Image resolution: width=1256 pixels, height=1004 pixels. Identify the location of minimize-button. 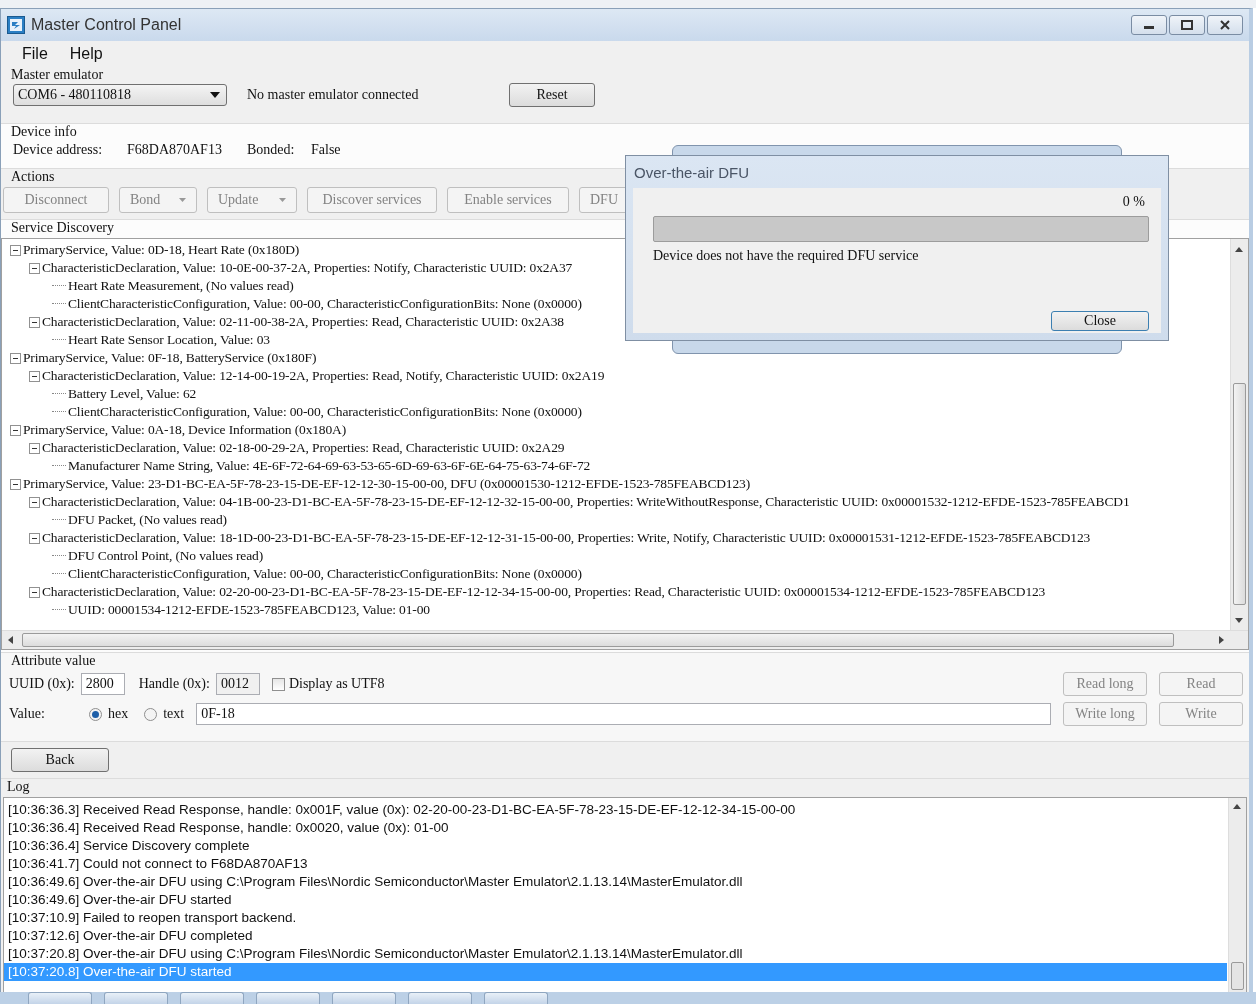
(1149, 25).